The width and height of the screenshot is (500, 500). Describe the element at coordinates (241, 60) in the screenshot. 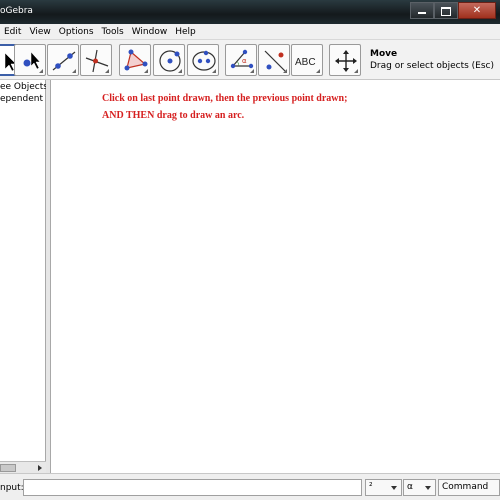

I see `angle-tool-button: α` at that location.